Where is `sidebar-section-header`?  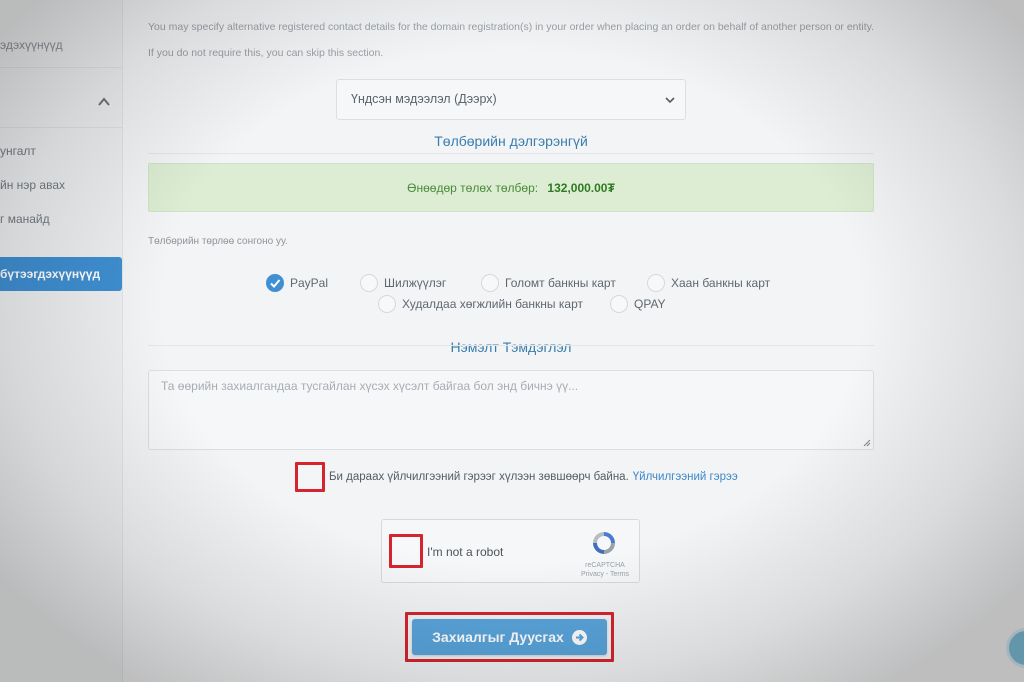 sidebar-section-header is located at coordinates (61, 105).